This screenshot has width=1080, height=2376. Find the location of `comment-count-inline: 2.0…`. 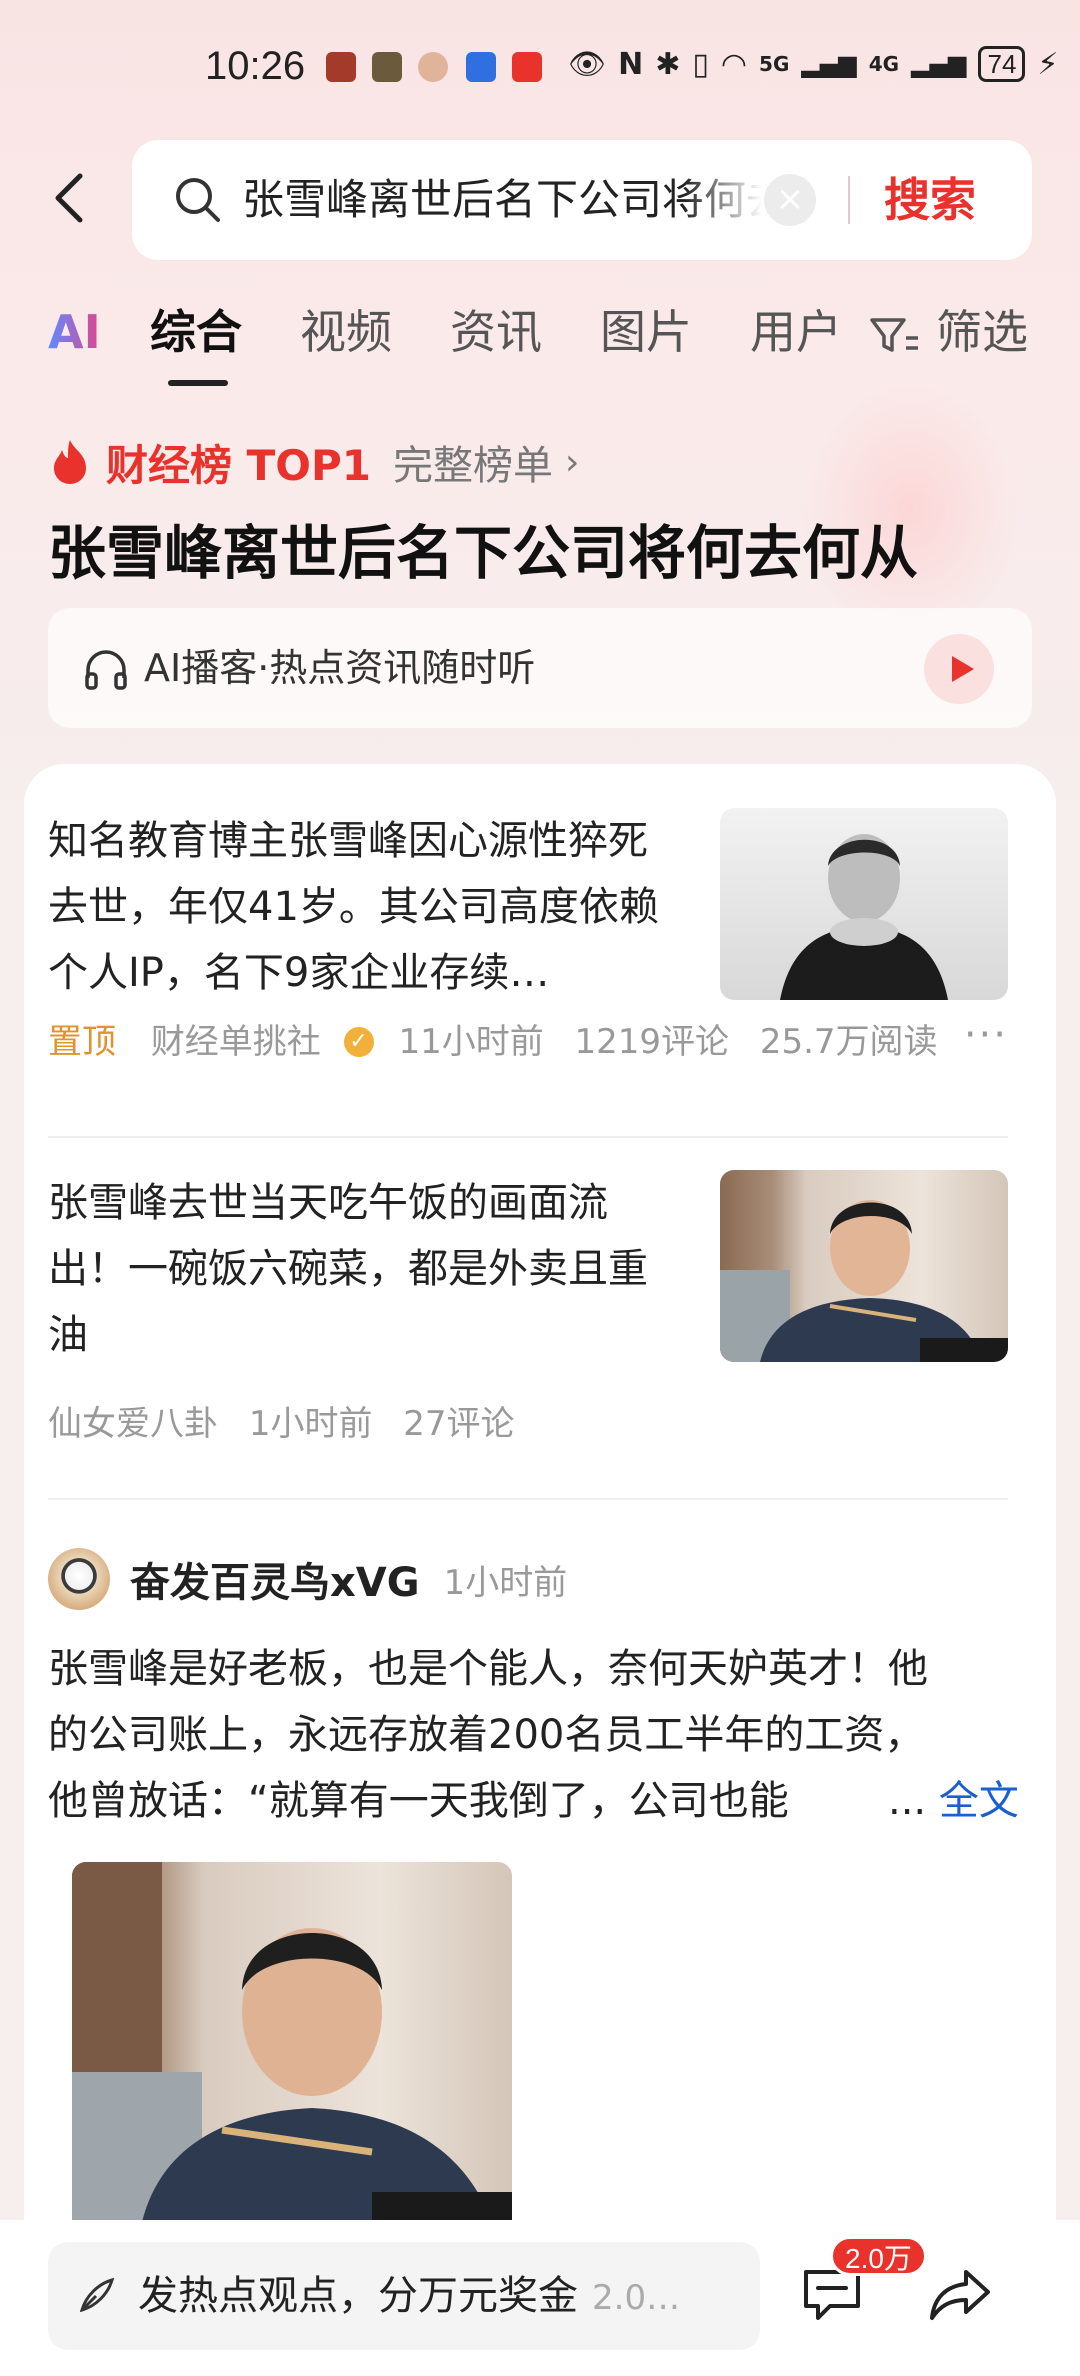

comment-count-inline: 2.0… is located at coordinates (636, 2298).